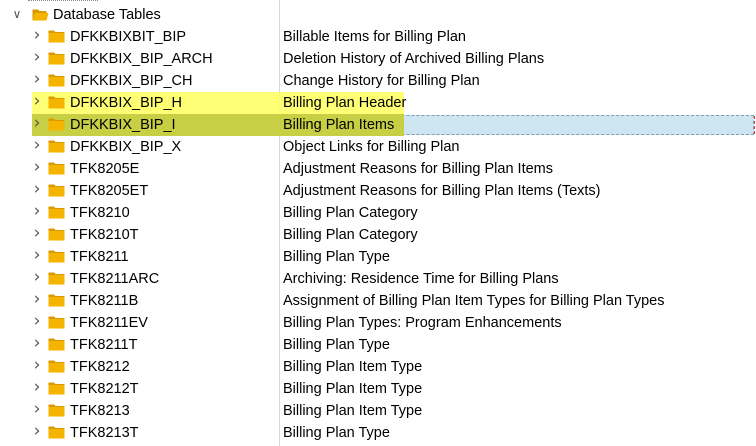  Describe the element at coordinates (754, 125) in the screenshot. I see `selection-edge` at that location.